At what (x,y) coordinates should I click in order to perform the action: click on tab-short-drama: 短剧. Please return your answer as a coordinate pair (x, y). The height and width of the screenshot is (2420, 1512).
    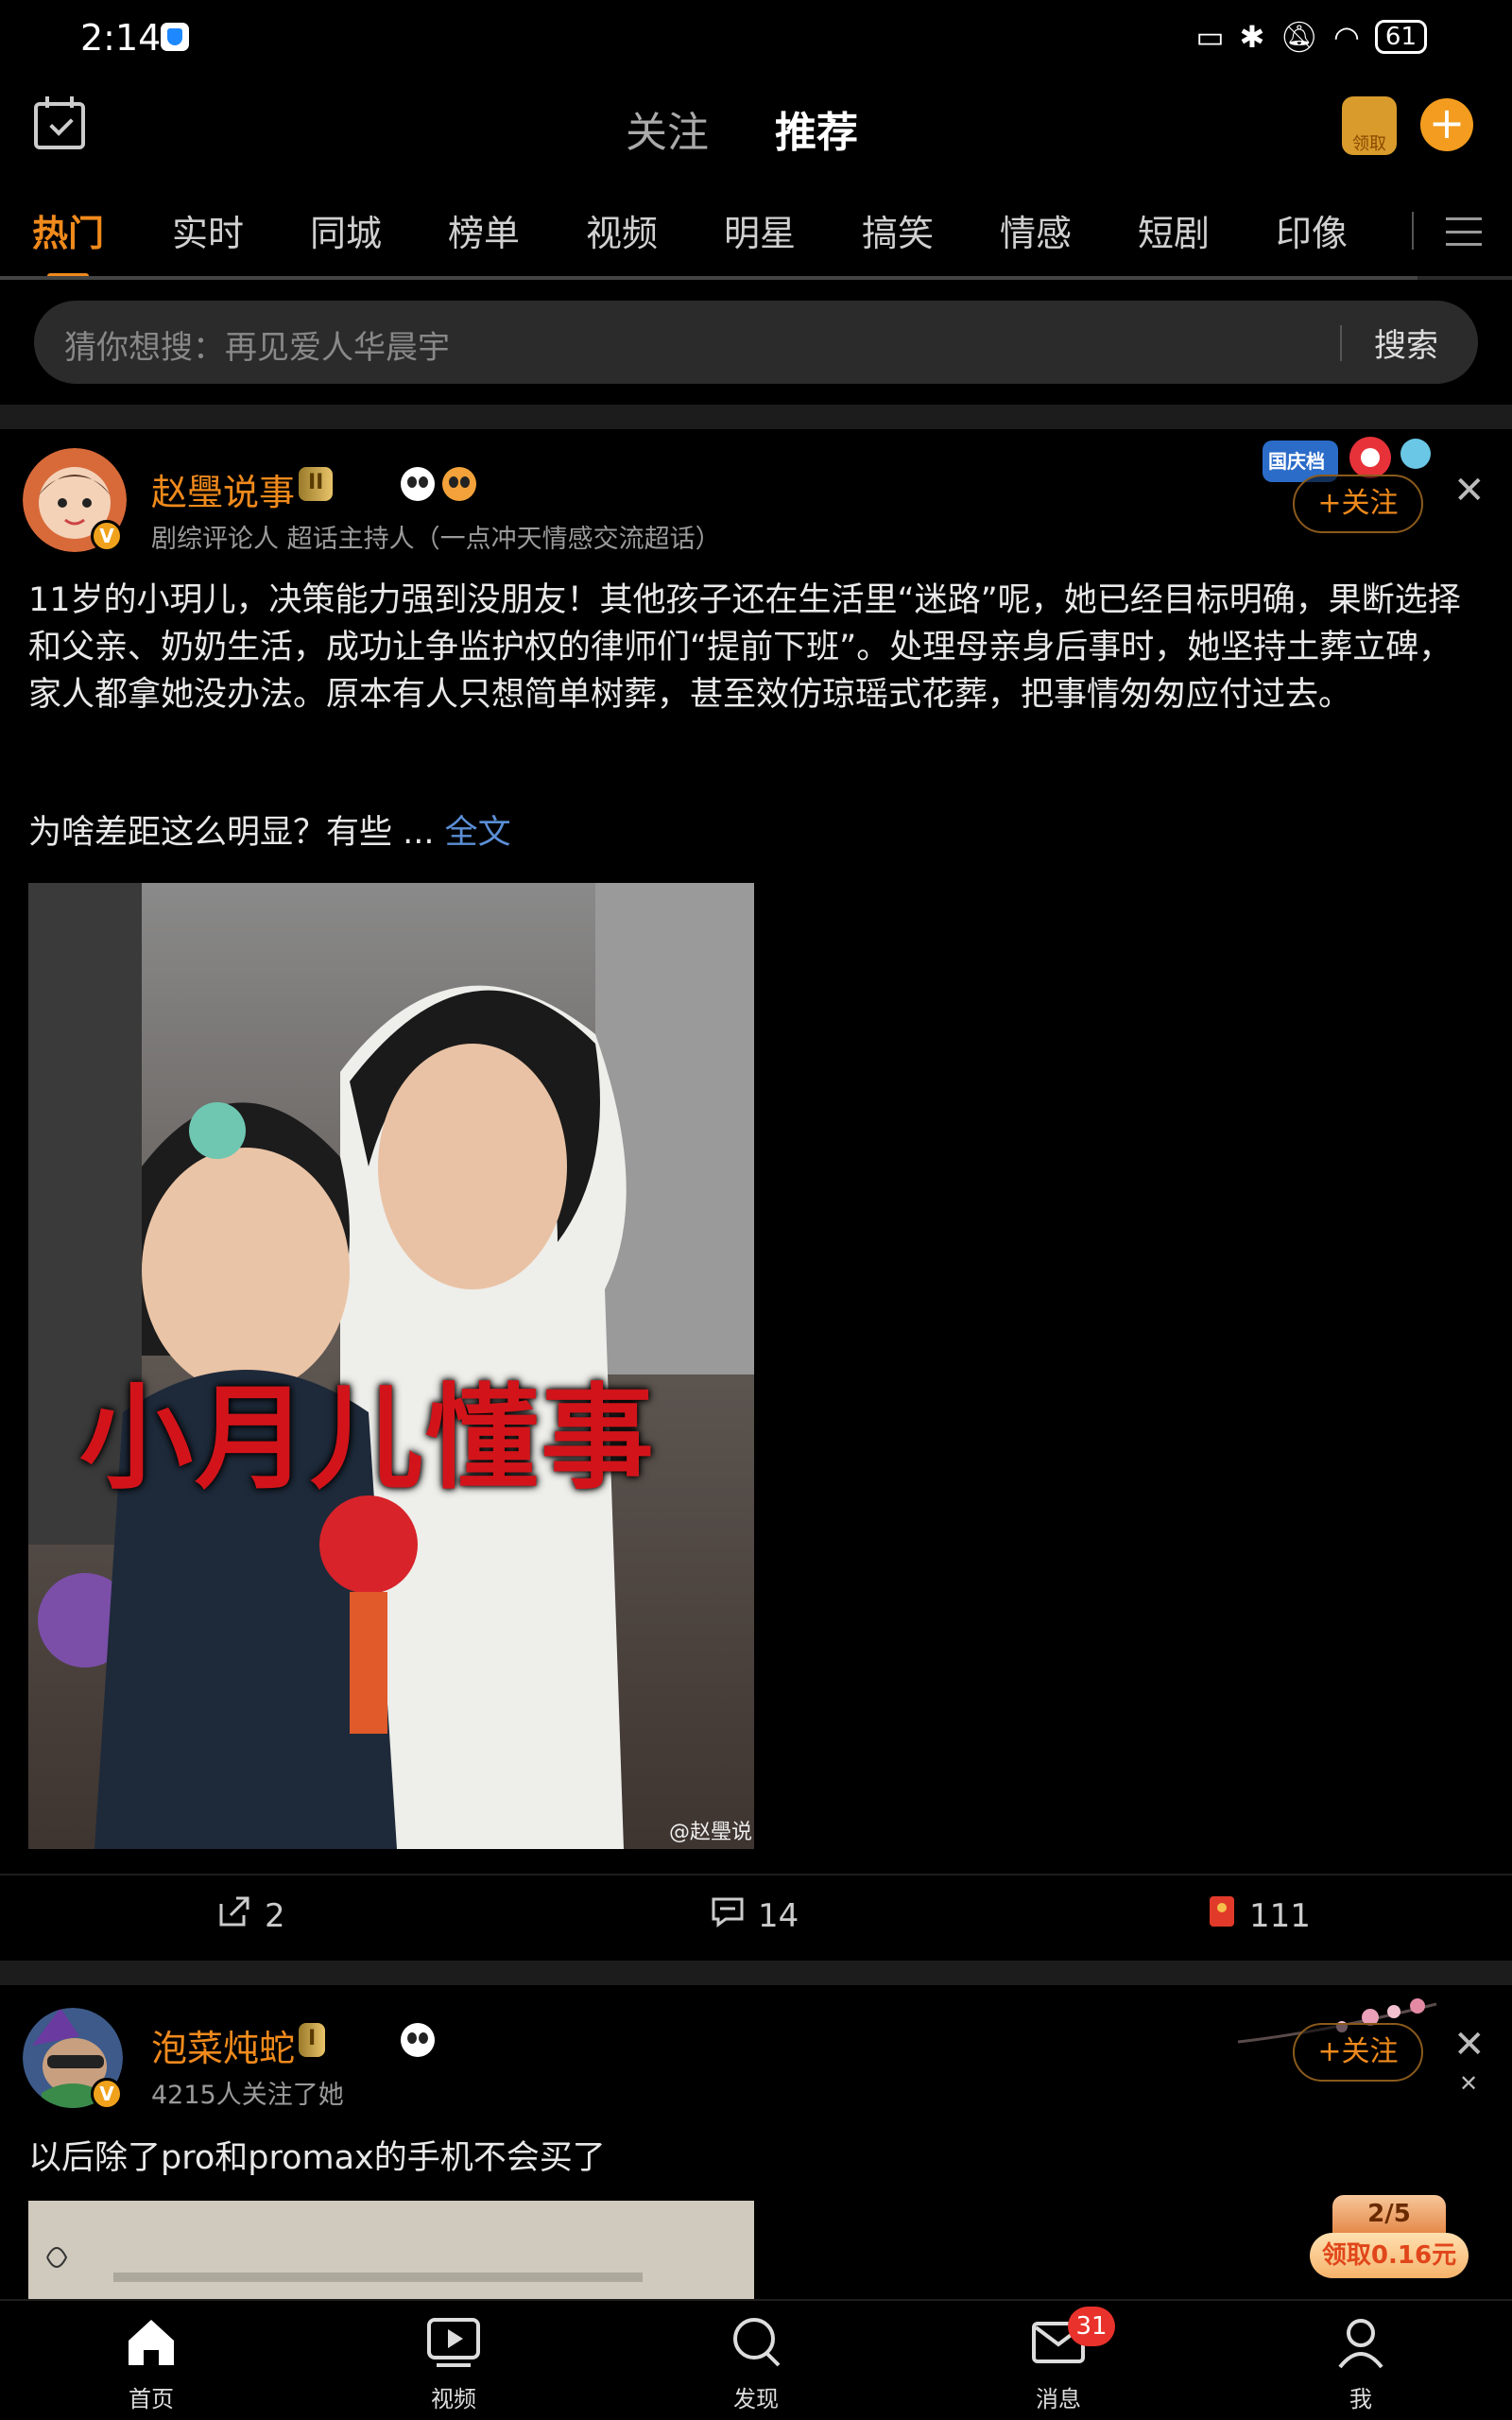
    Looking at the image, I should click on (1174, 230).